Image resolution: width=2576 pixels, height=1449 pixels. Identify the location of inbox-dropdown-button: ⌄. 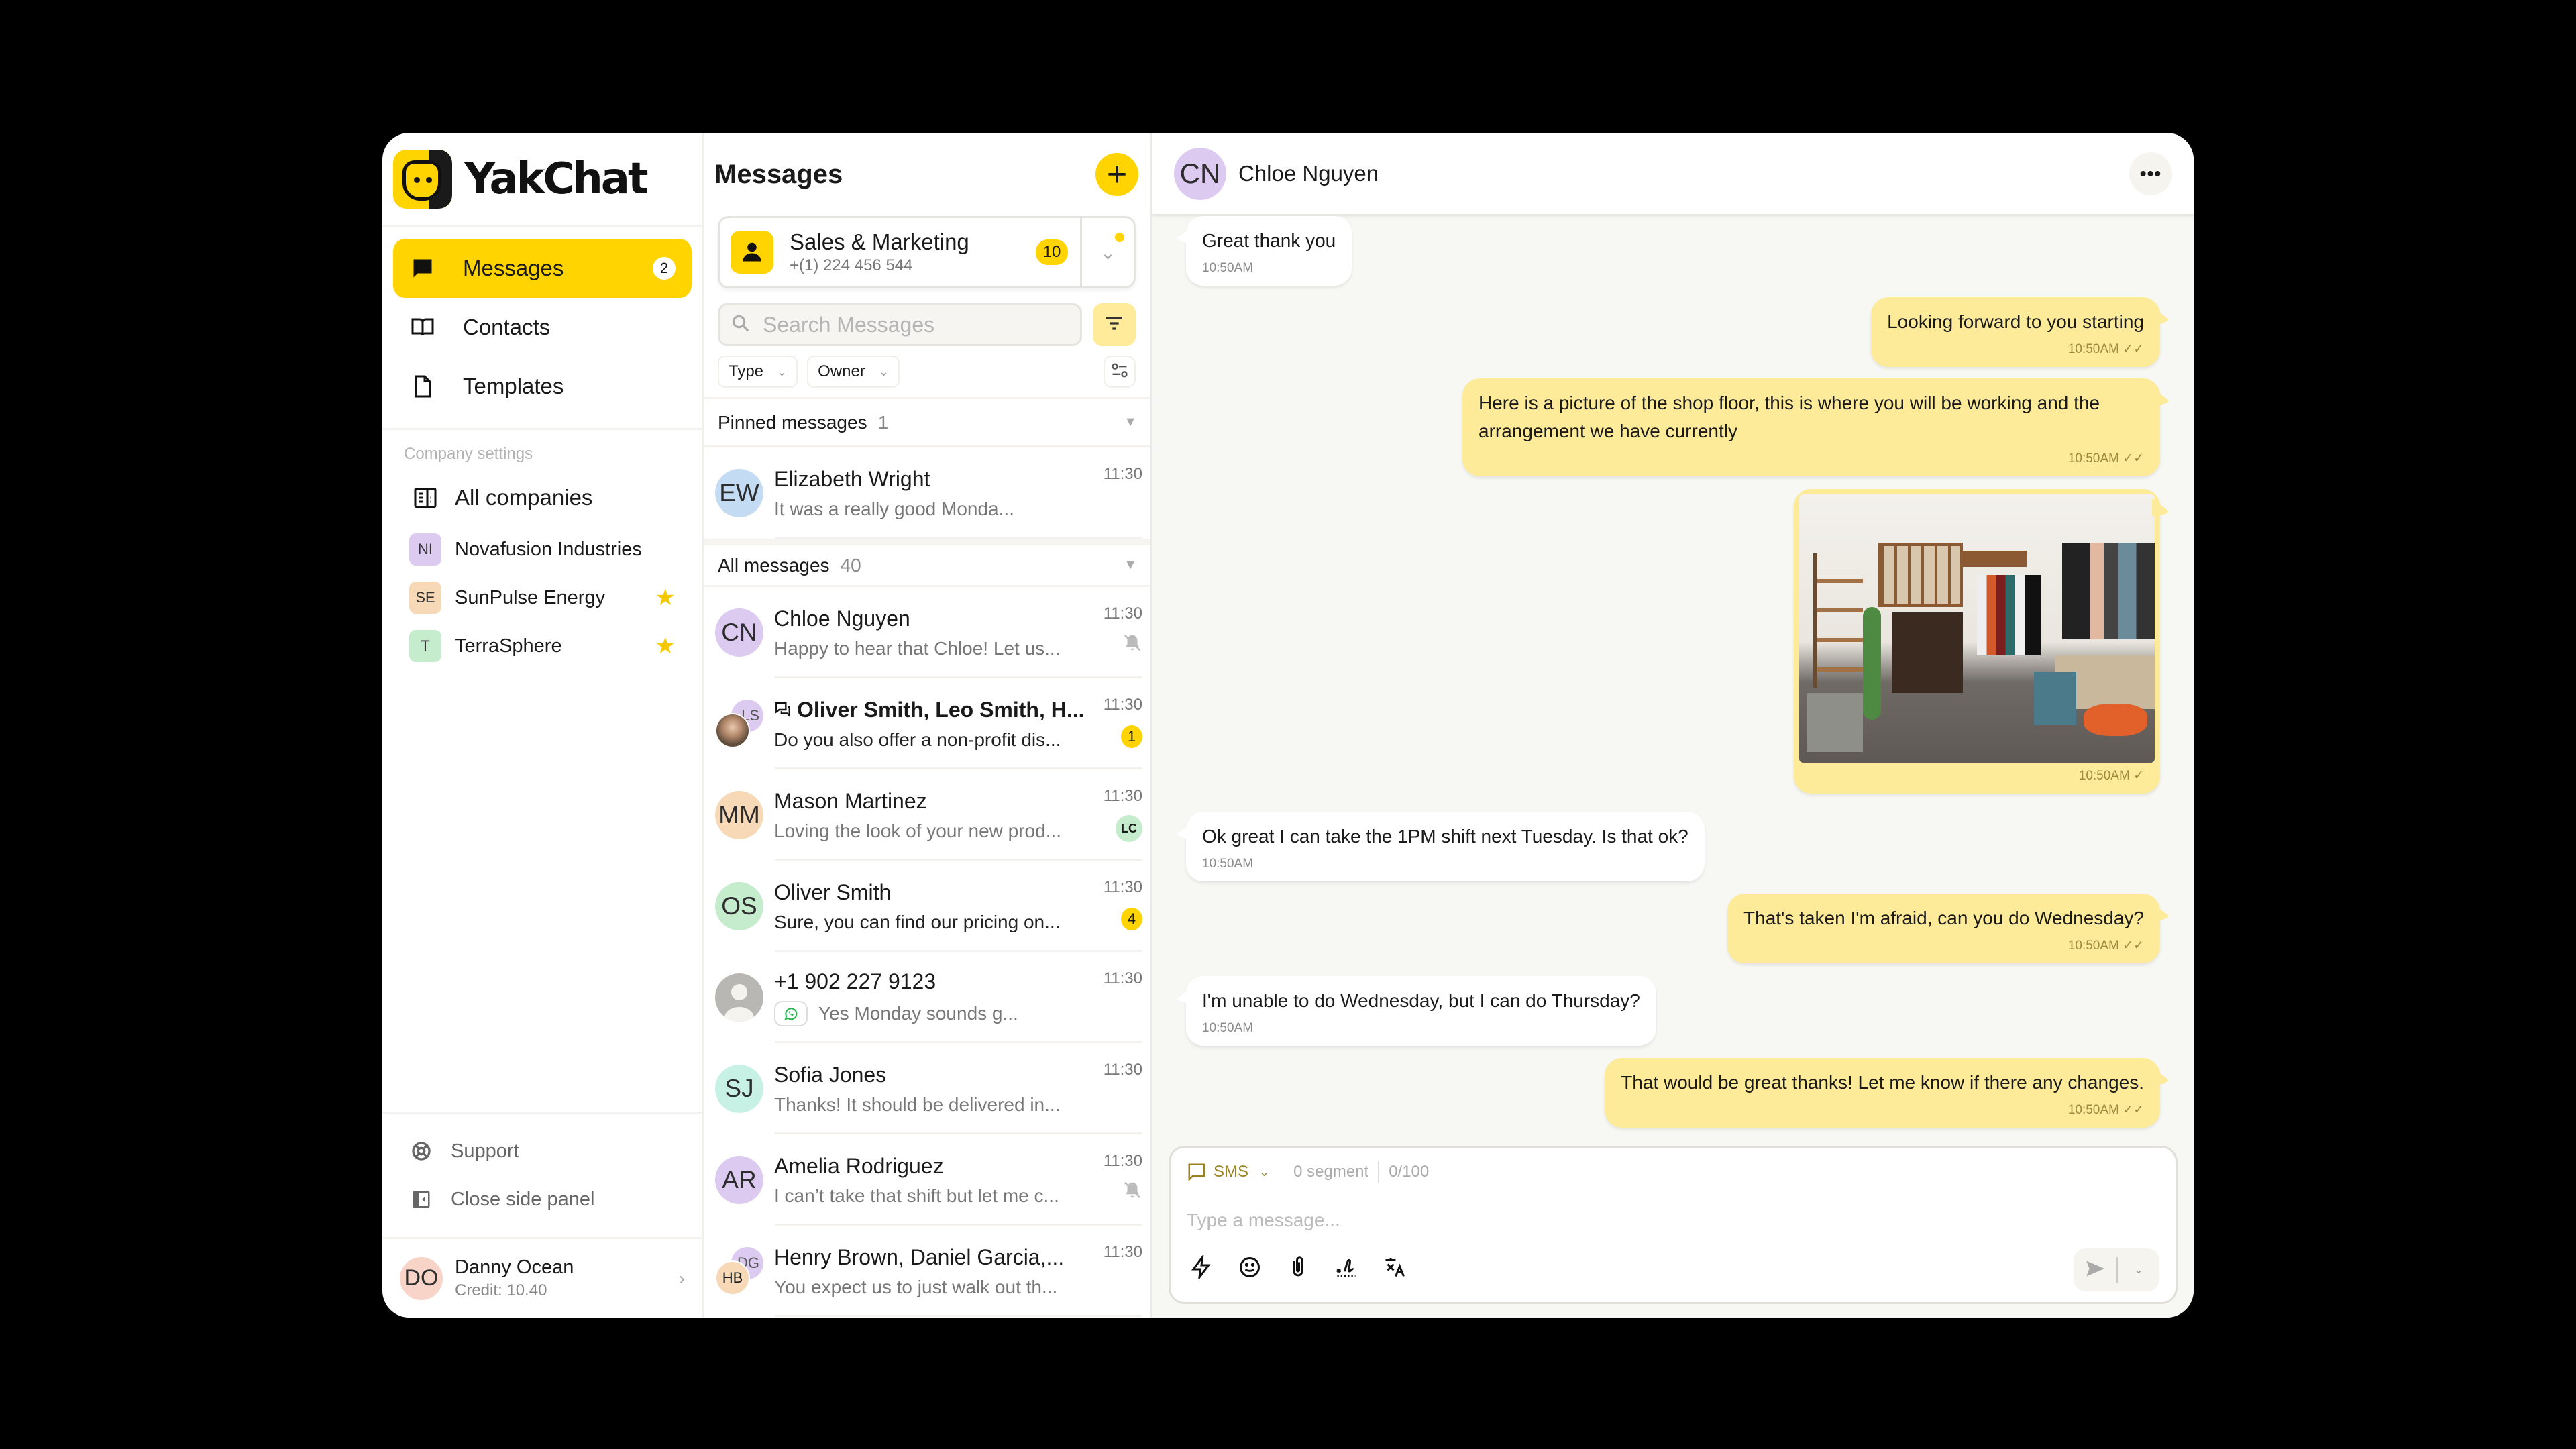
(1107, 252).